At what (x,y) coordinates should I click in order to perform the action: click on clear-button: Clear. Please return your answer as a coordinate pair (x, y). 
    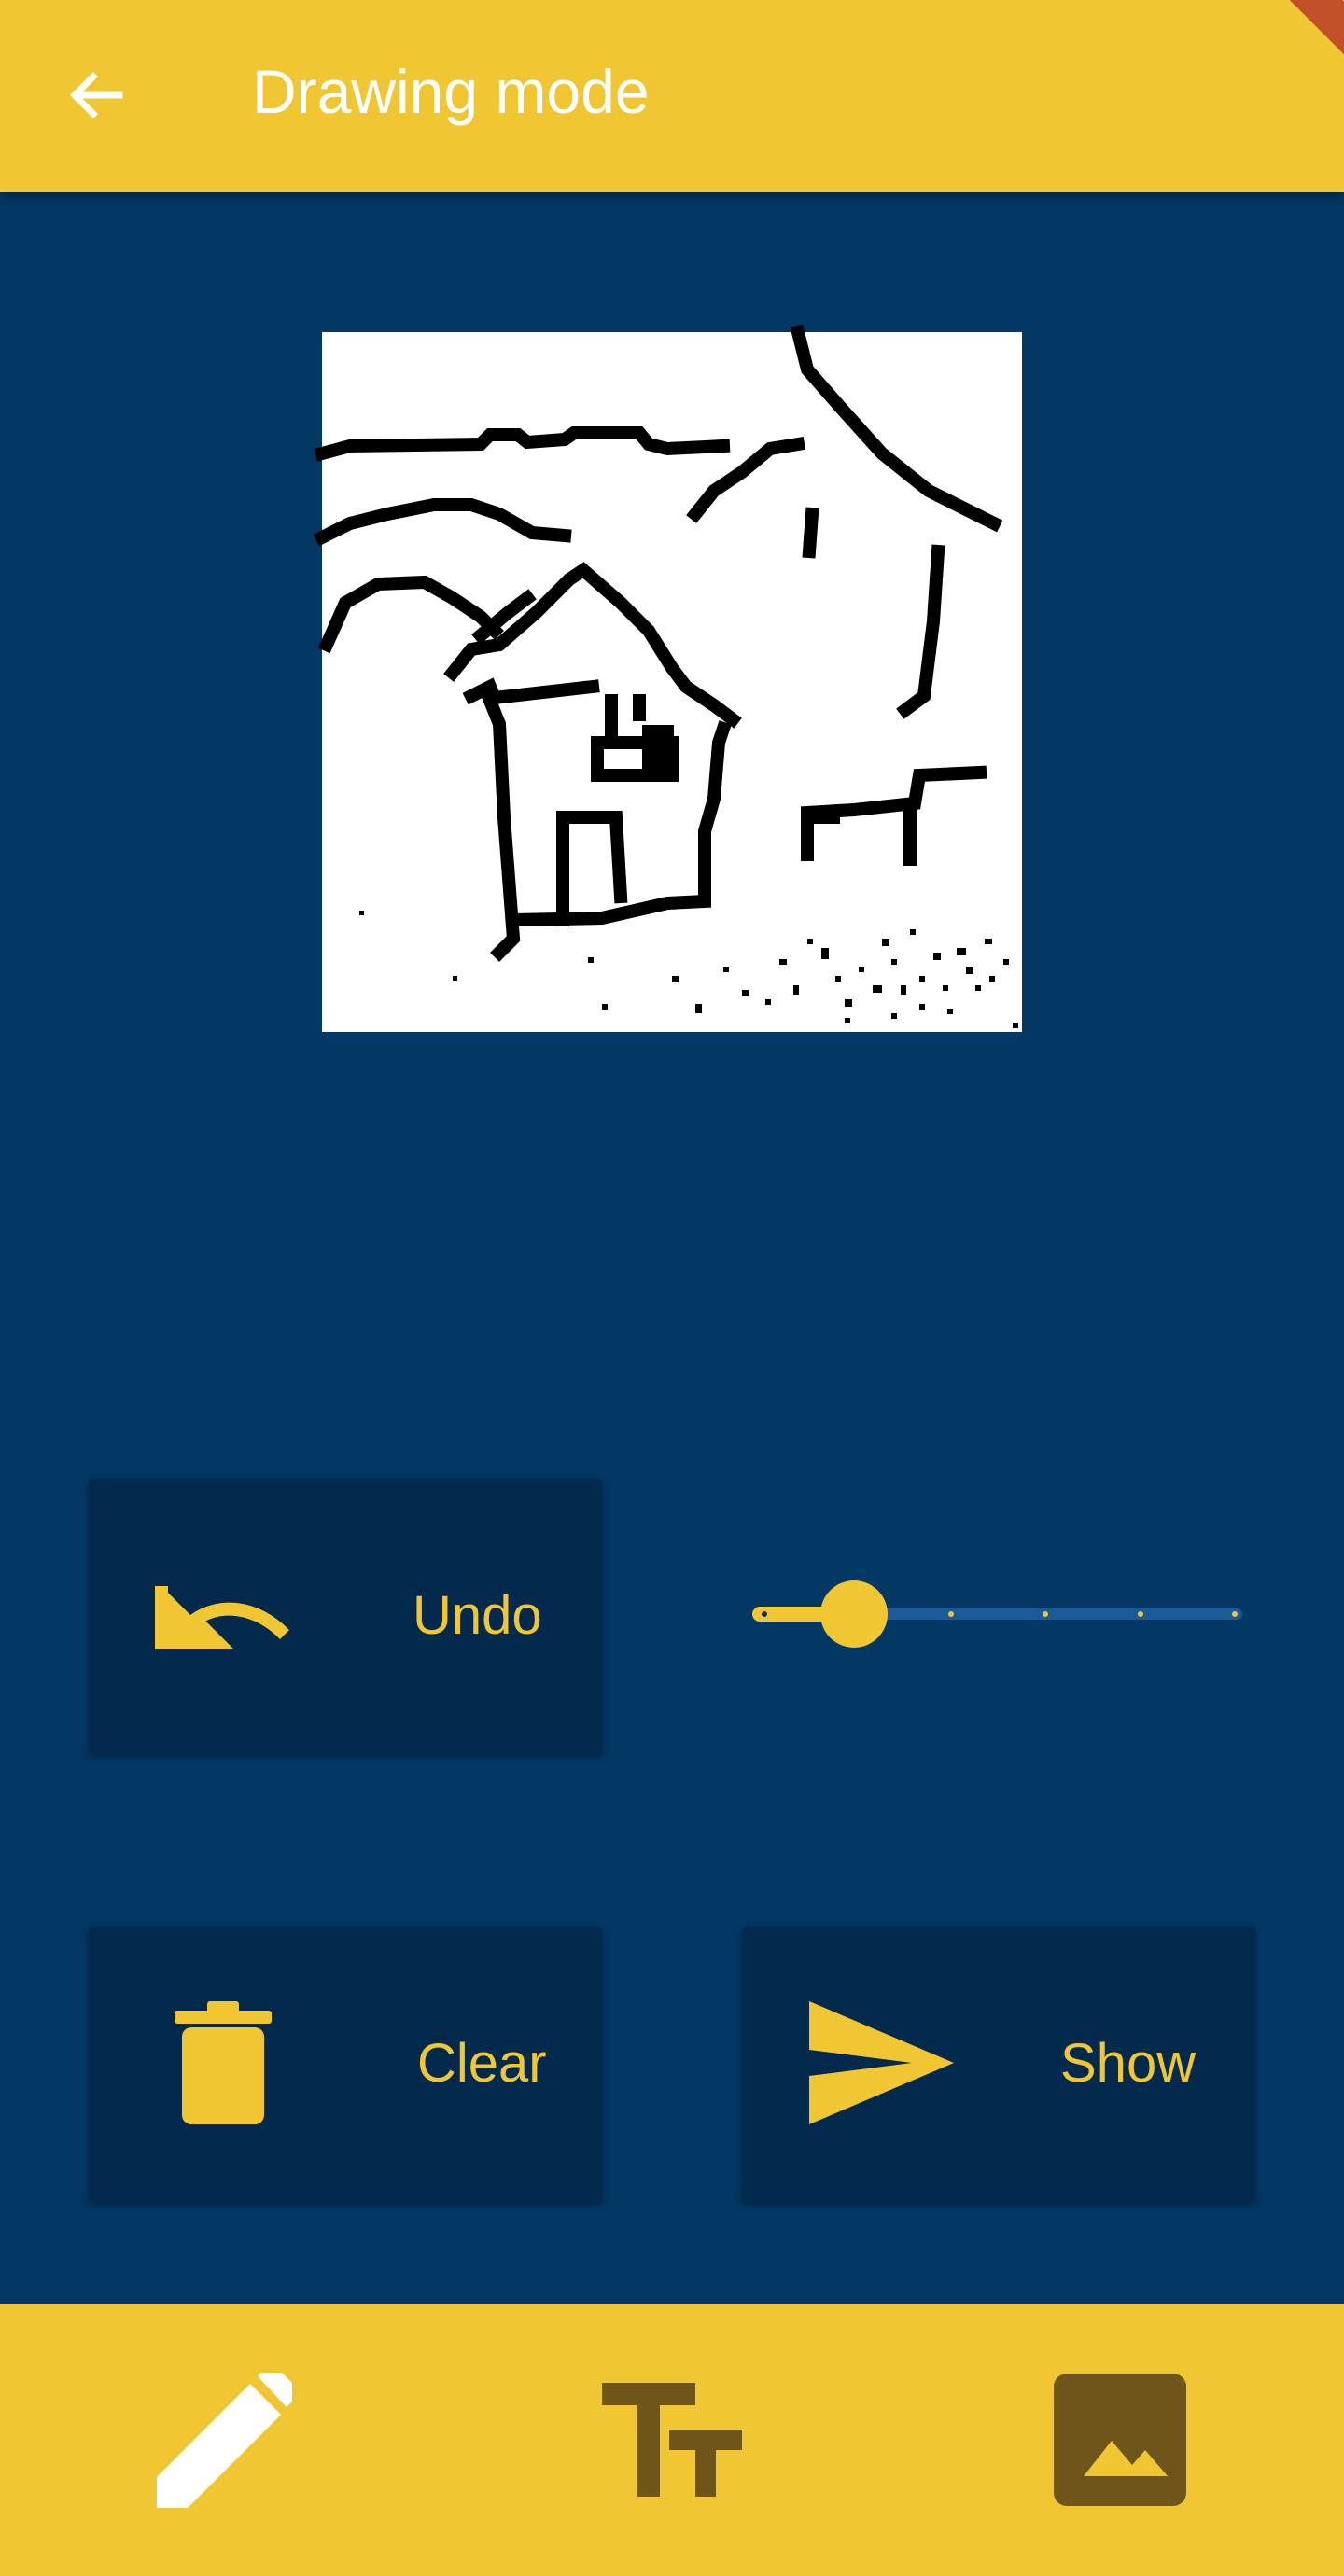
    Looking at the image, I should click on (345, 2064).